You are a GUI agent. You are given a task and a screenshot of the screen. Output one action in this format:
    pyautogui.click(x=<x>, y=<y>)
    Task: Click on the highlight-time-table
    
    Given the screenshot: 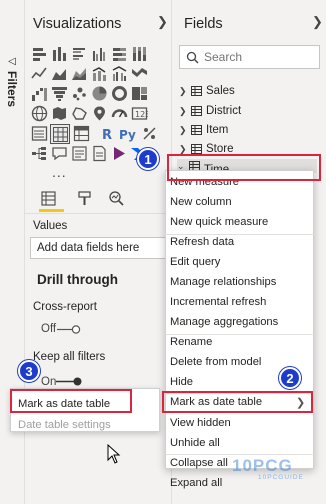 What is the action you would take?
    pyautogui.click(x=244, y=167)
    